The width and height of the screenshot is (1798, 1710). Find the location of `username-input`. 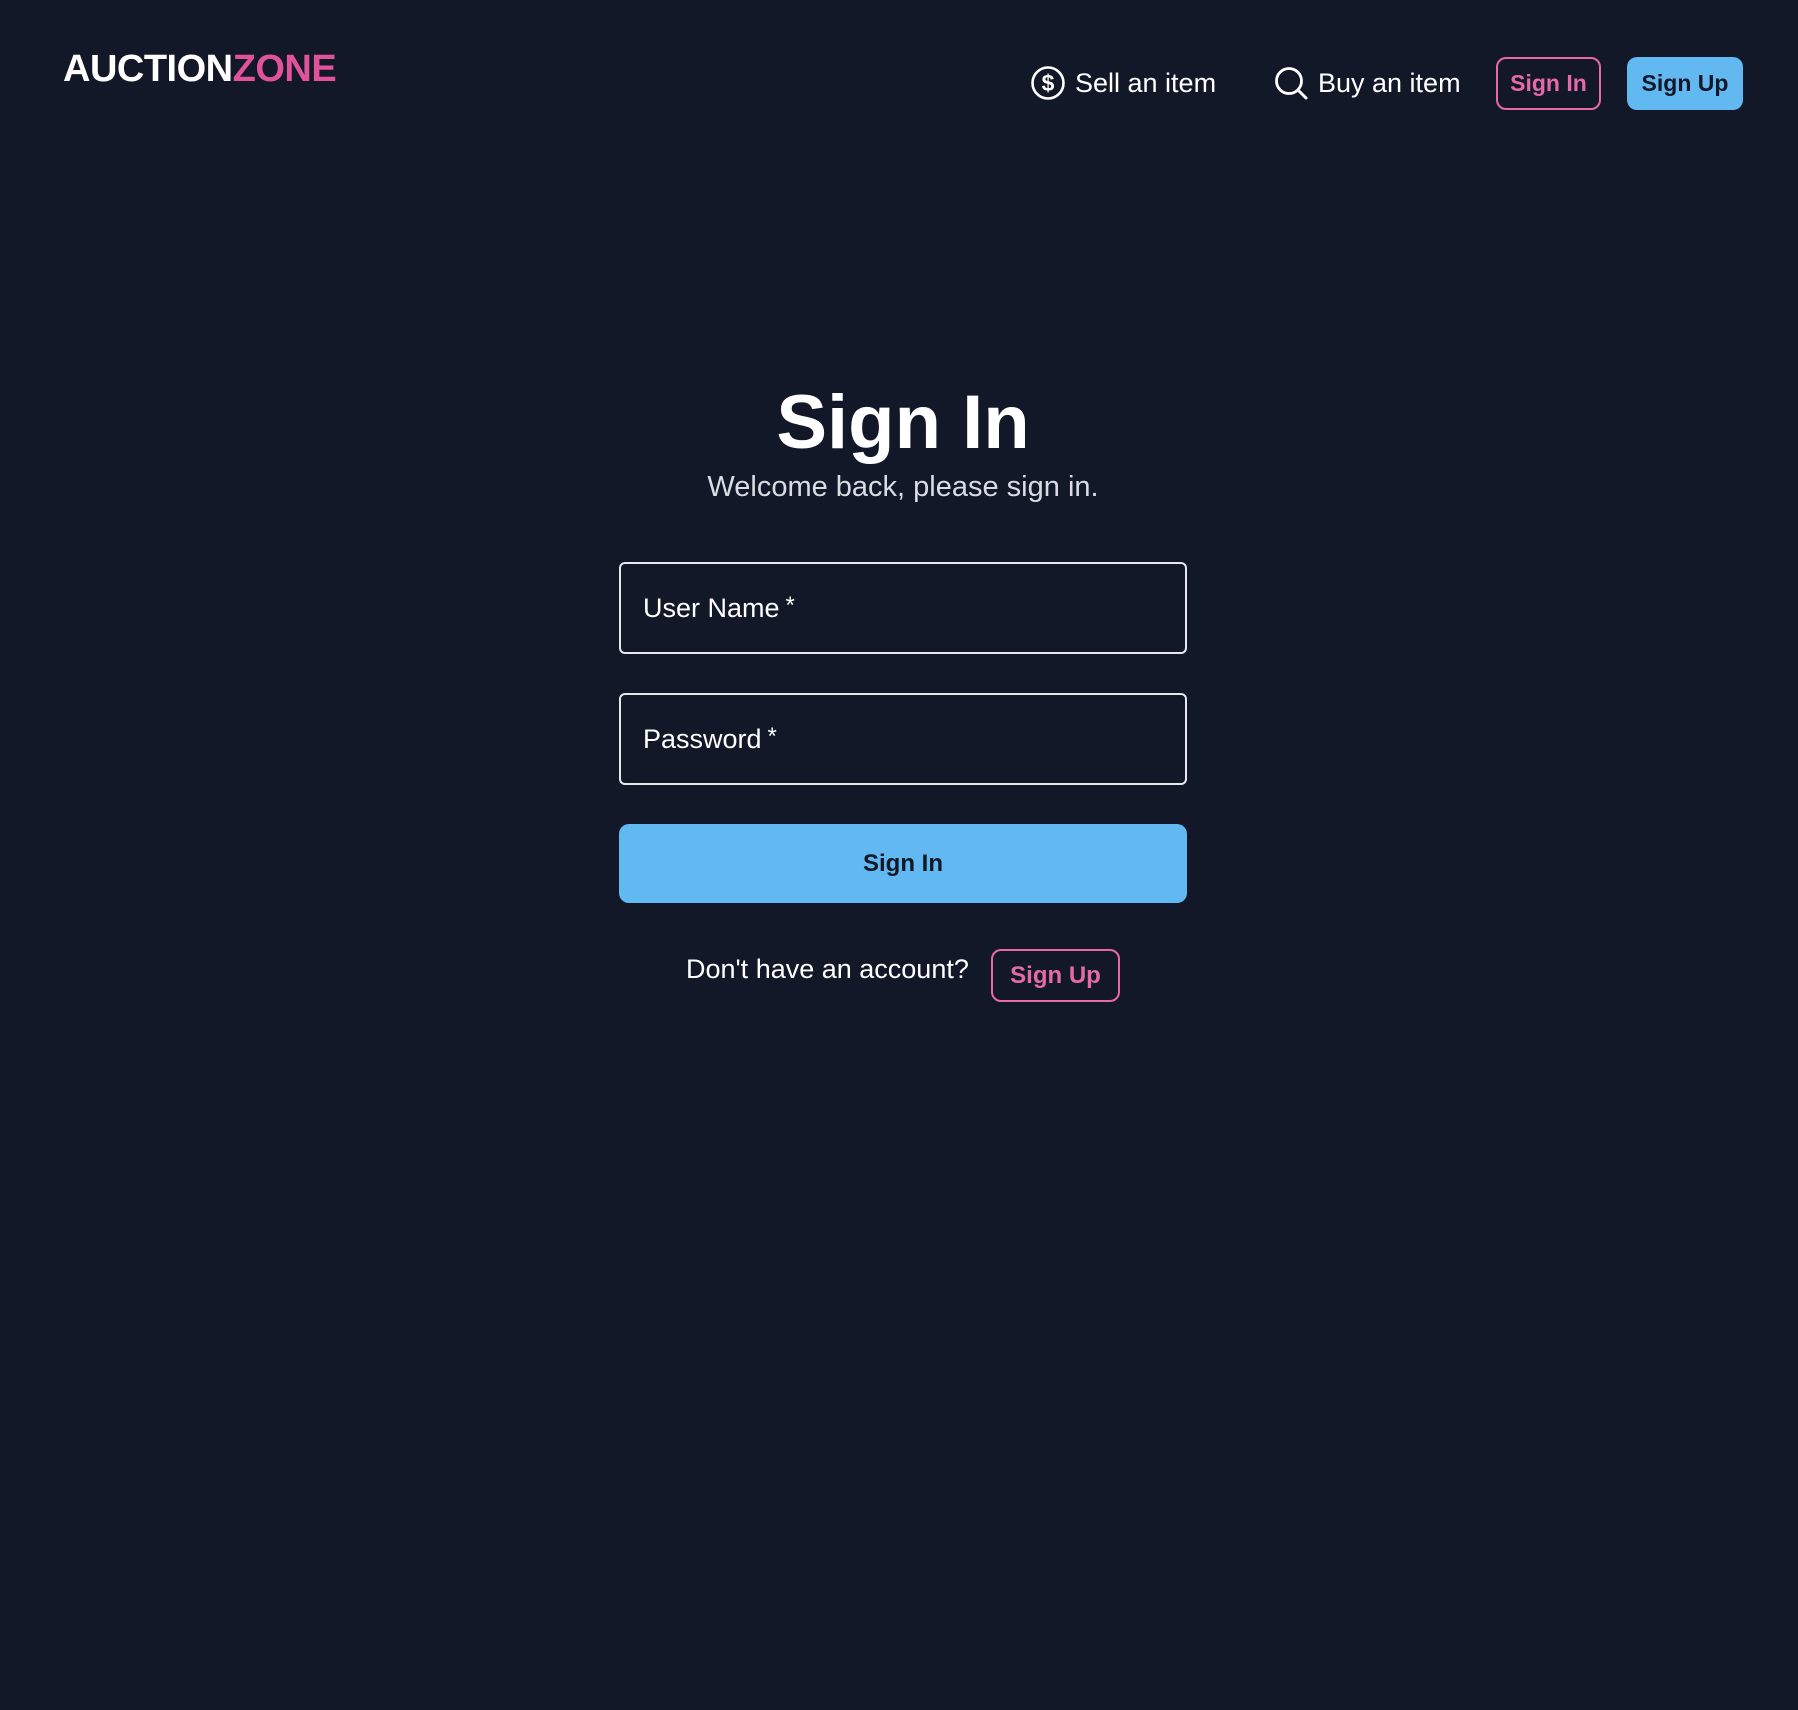

username-input is located at coordinates (903, 608).